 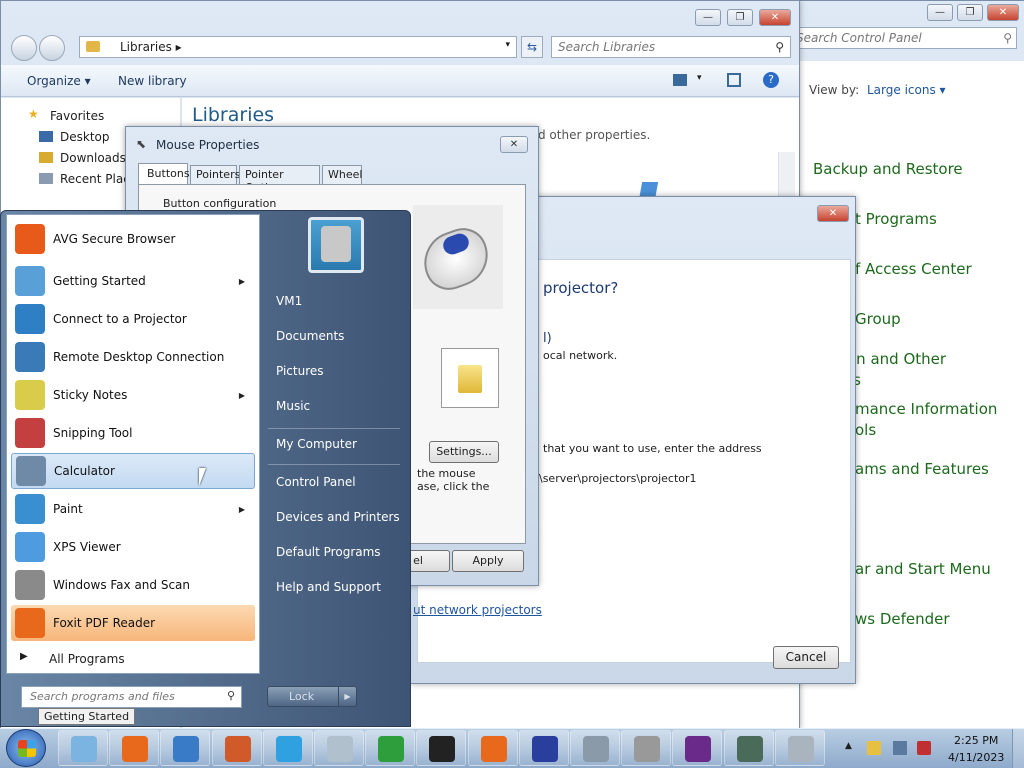 I want to click on all-programs-button: ▶ All Programs, so click(x=133, y=659).